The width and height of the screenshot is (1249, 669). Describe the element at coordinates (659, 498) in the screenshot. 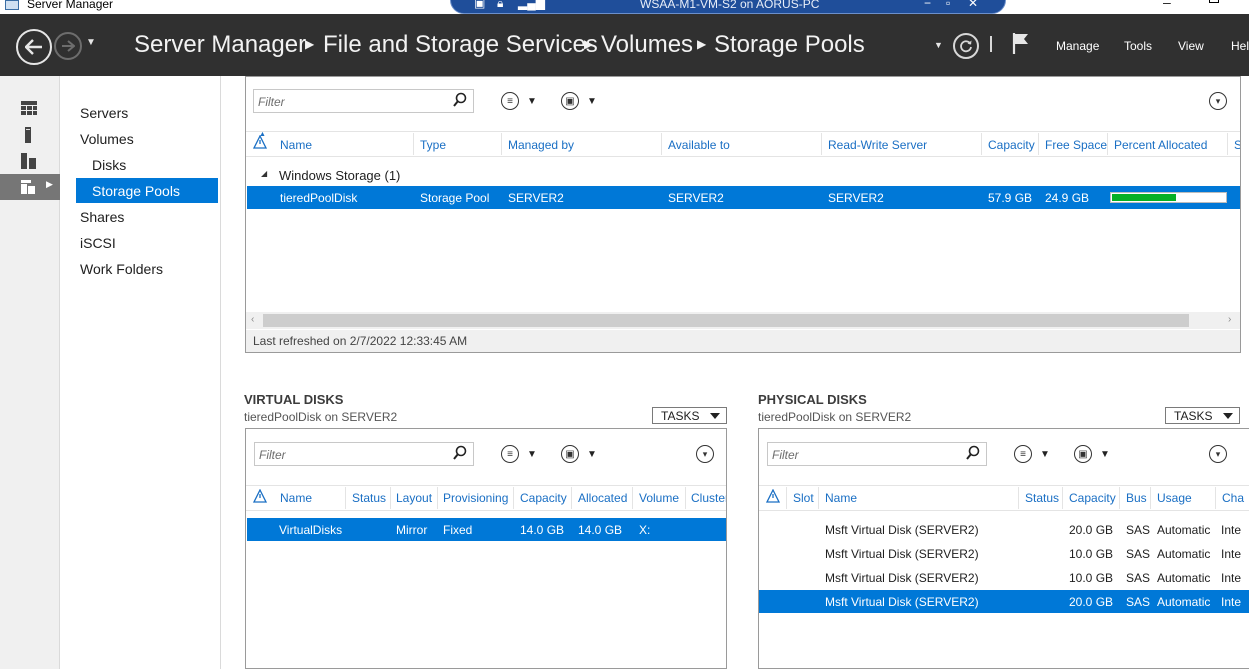

I see `vcol-volume: Volume` at that location.